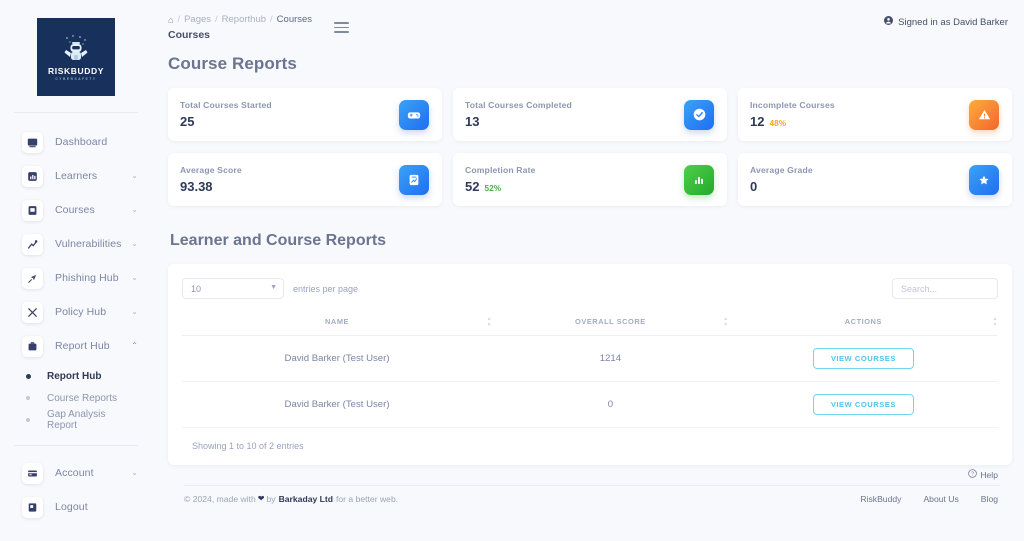  I want to click on breadcrumb-item-courses: Courses, so click(294, 19).